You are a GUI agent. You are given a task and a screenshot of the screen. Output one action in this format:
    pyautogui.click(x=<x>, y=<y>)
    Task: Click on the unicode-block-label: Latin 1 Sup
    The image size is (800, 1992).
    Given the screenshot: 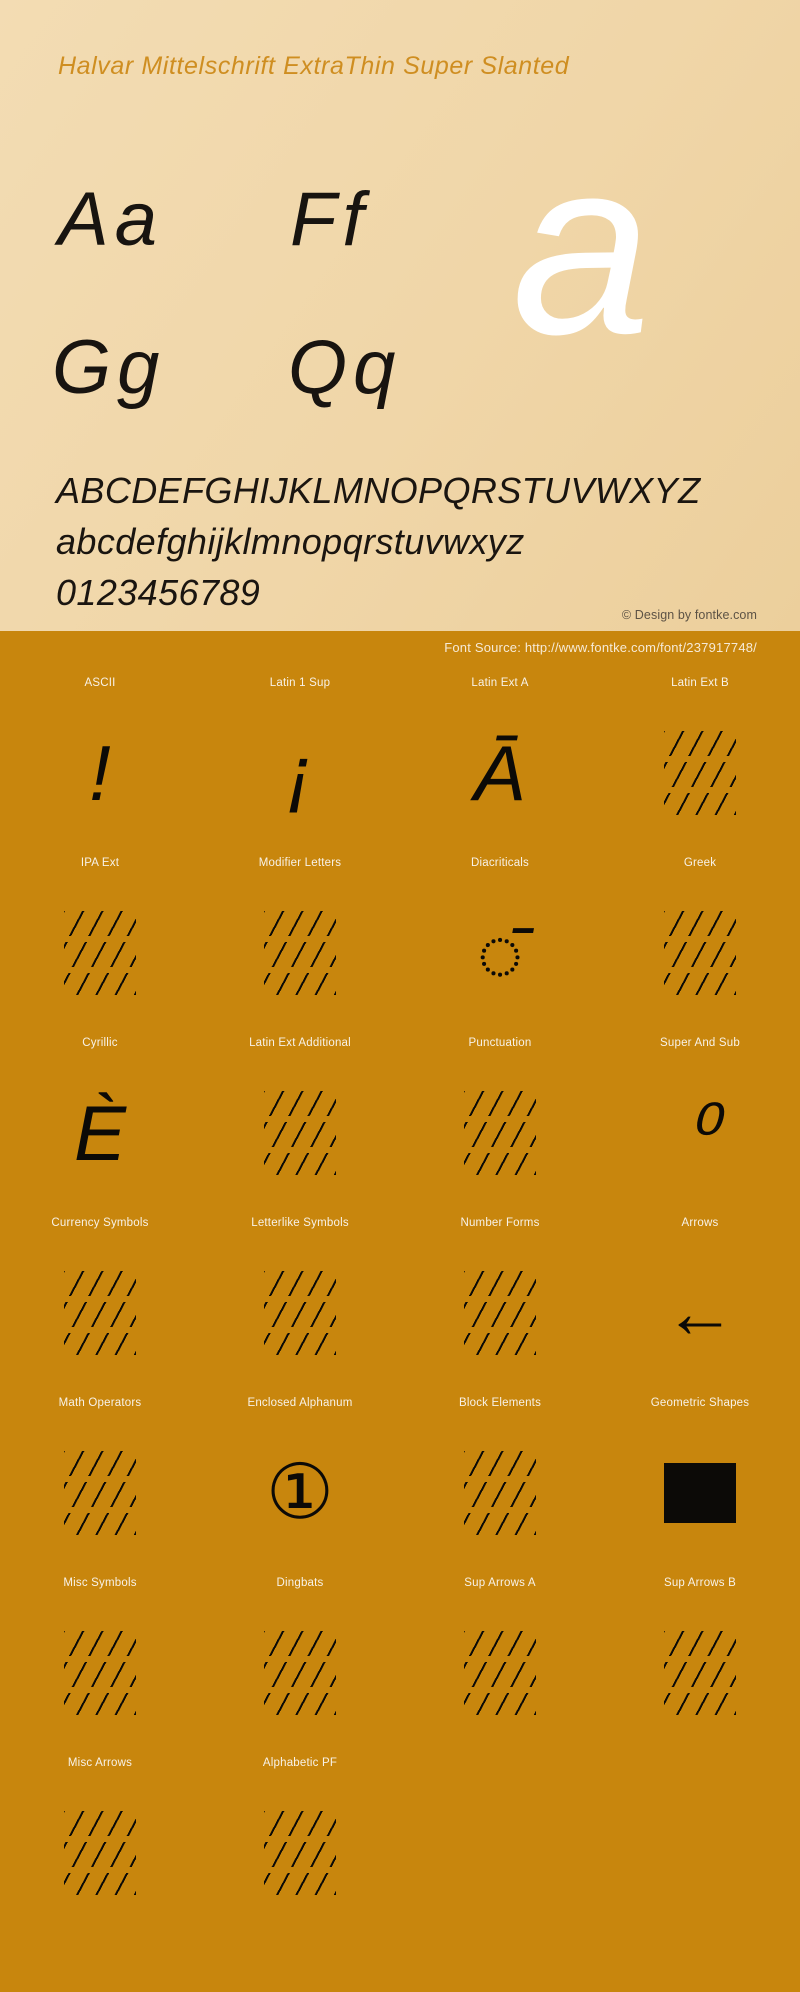 What is the action you would take?
    pyautogui.click(x=300, y=683)
    